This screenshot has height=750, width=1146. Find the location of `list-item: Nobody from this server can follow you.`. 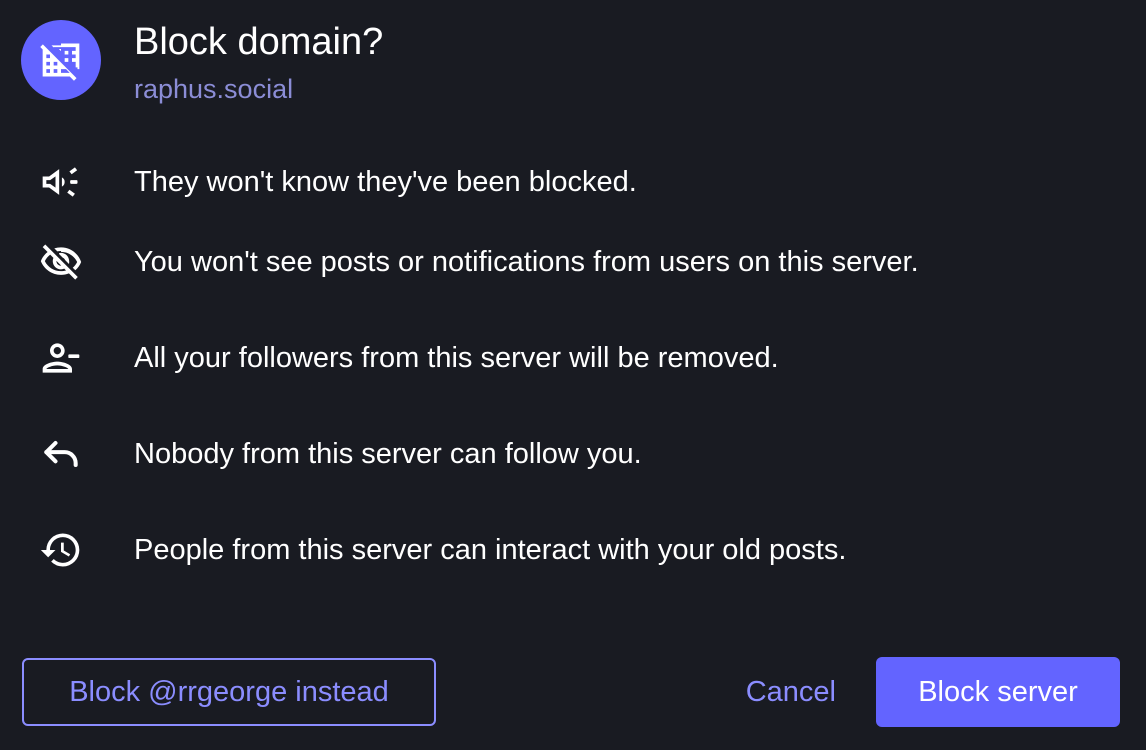

list-item: Nobody from this server can follow you. is located at coordinates (578, 454).